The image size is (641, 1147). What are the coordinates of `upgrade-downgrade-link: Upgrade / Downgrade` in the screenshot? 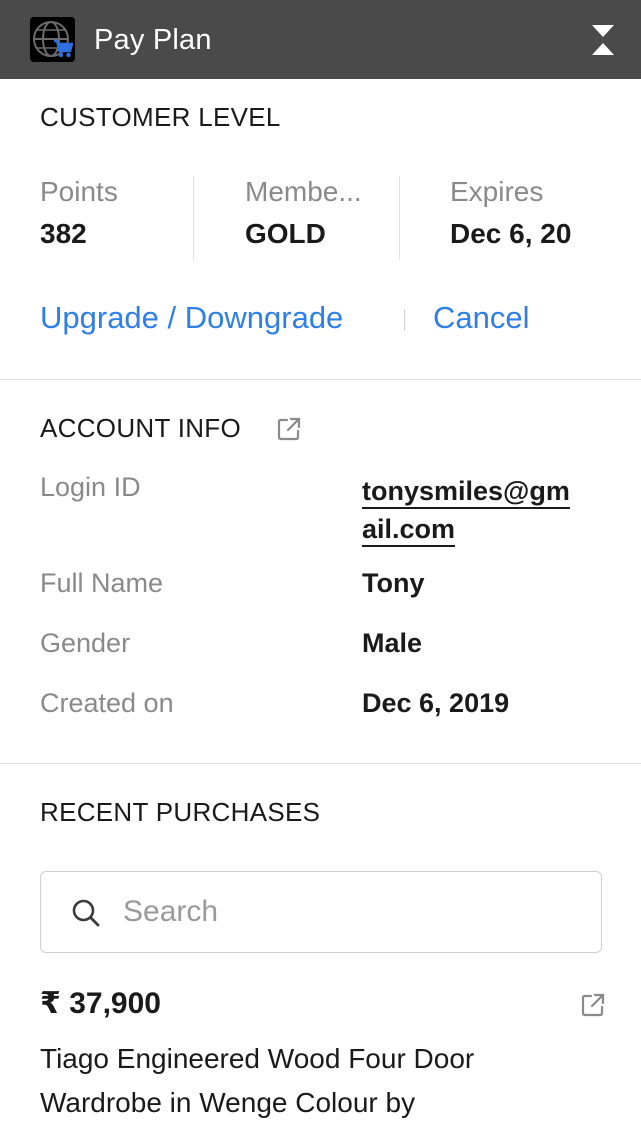 It's located at (191, 318).